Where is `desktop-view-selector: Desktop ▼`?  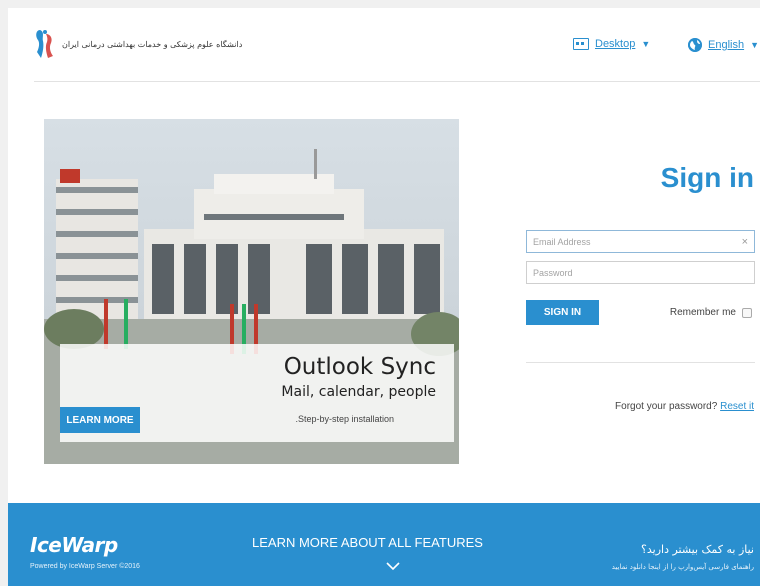
desktop-view-selector: Desktop ▼ is located at coordinates (611, 44).